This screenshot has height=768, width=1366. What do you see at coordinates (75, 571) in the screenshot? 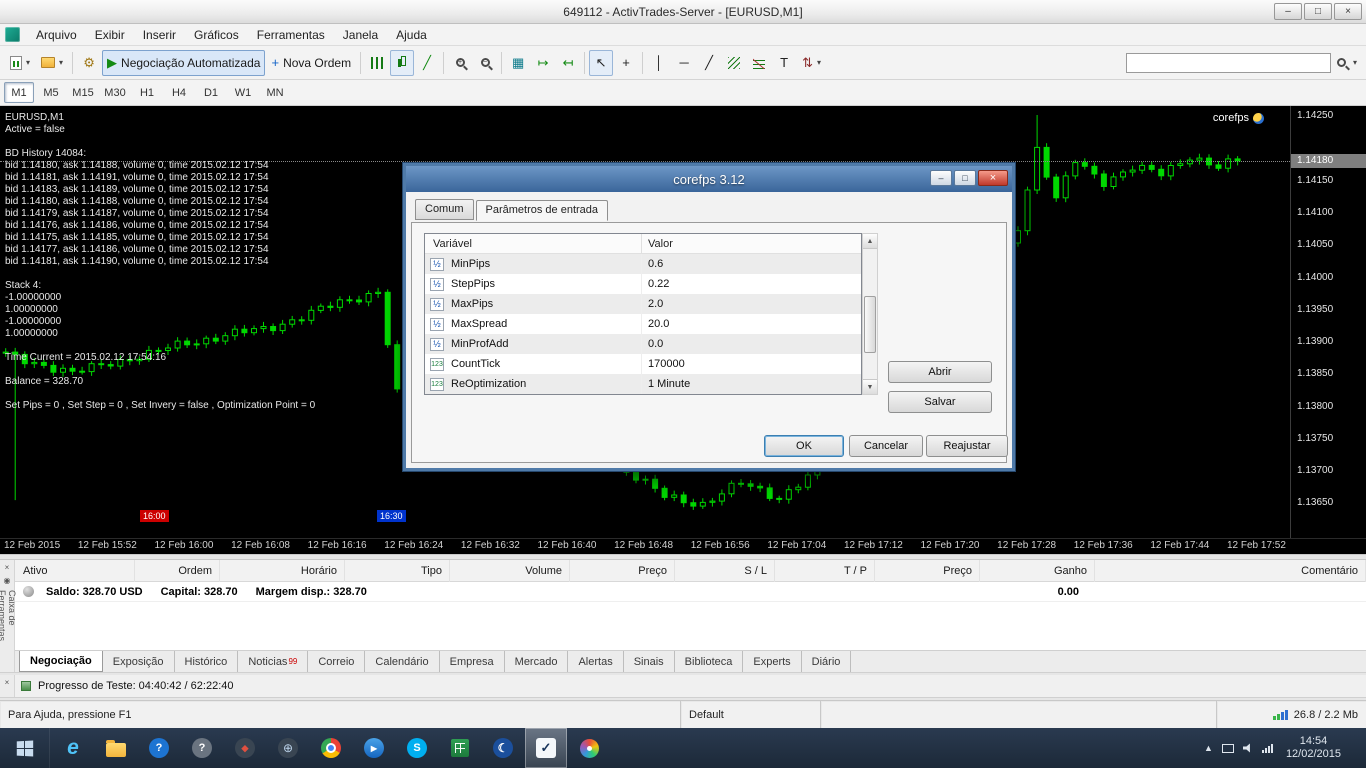
I see `column-header-ativo: Ativo` at bounding box center [75, 571].